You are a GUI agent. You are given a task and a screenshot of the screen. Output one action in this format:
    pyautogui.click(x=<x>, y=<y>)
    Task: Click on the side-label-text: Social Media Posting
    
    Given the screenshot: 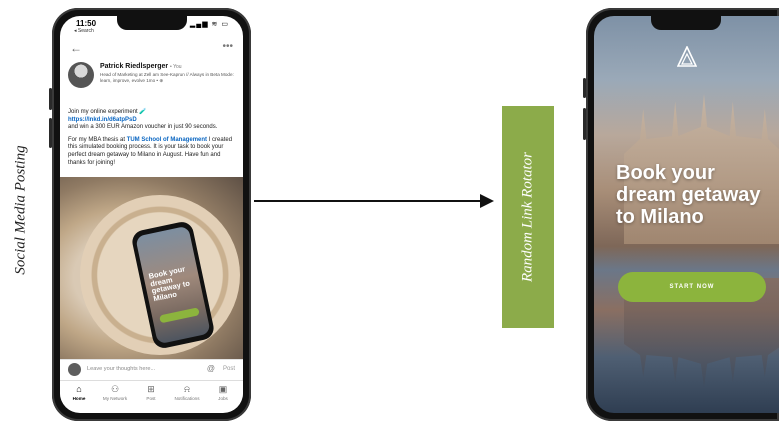 What is the action you would take?
    pyautogui.click(x=20, y=210)
    